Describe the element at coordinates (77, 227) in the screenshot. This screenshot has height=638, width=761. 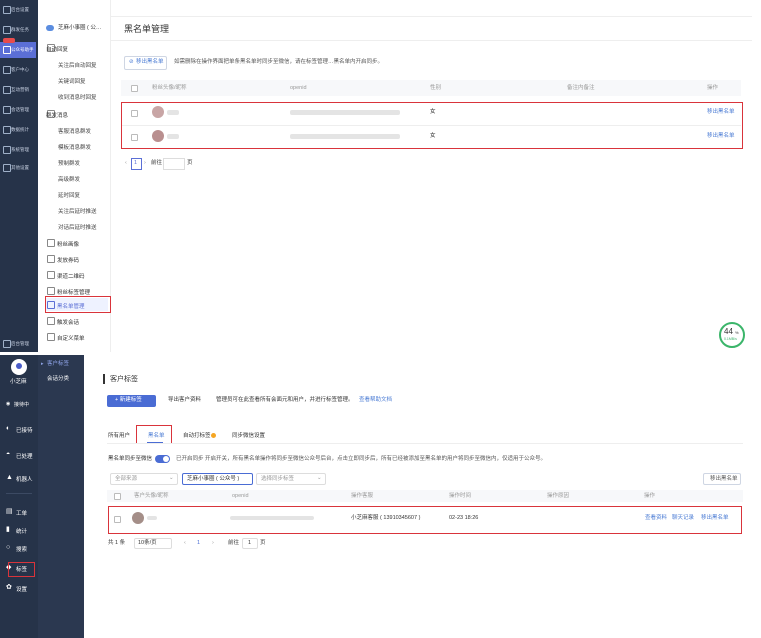
I see `menu-chat-delay: 对话后延时推送` at that location.